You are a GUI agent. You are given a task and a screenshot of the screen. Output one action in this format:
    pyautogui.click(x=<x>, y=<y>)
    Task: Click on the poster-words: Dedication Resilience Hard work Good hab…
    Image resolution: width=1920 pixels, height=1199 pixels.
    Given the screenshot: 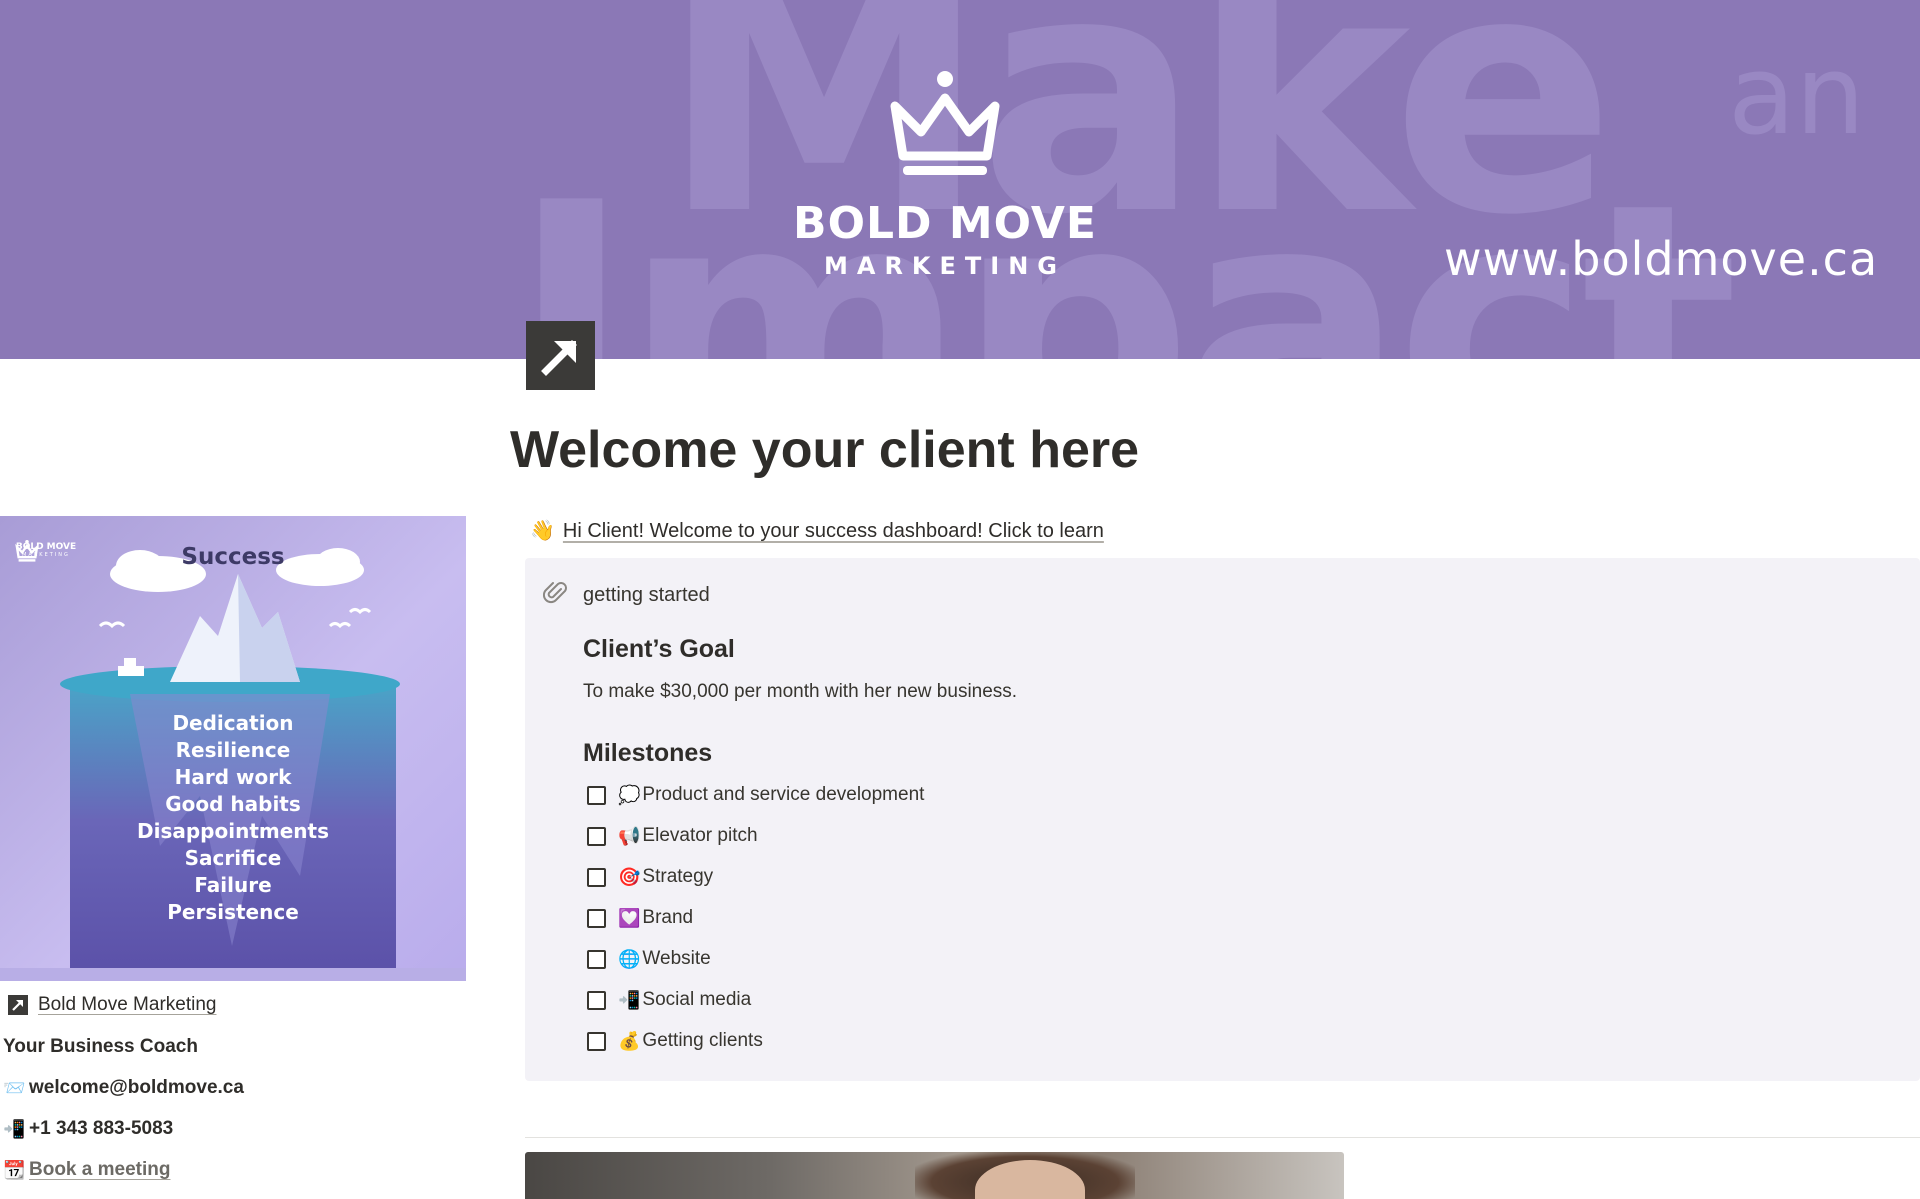 What is the action you would take?
    pyautogui.click(x=233, y=818)
    